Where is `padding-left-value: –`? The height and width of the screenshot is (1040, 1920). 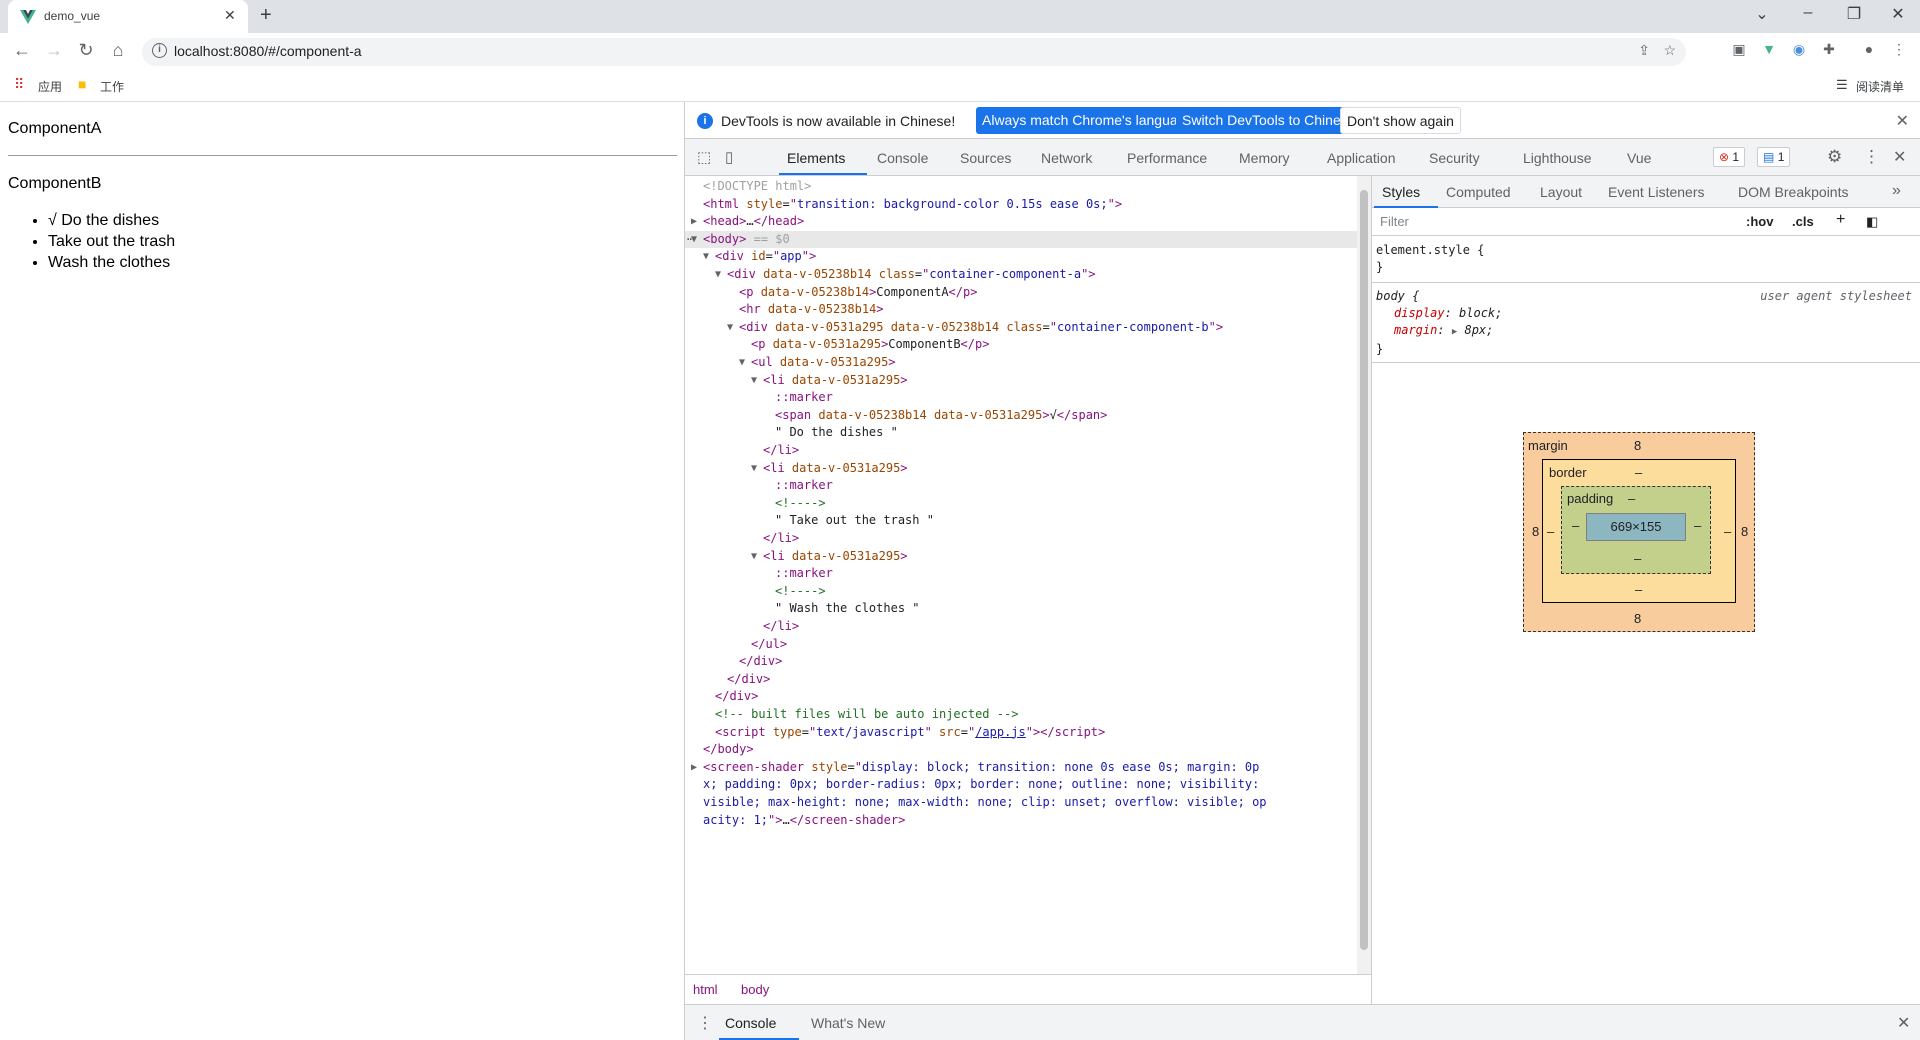 padding-left-value: – is located at coordinates (1575, 525).